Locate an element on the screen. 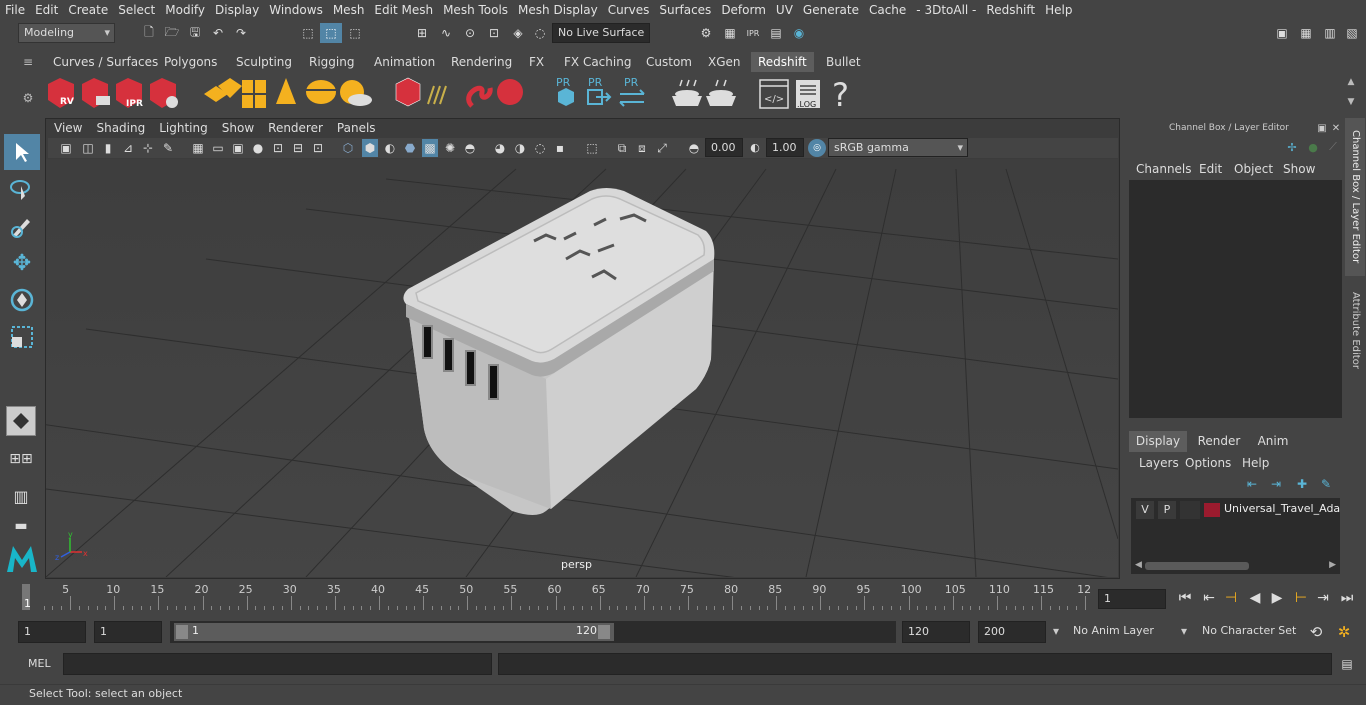  new-scene-icon: 🗋 is located at coordinates (149, 33).